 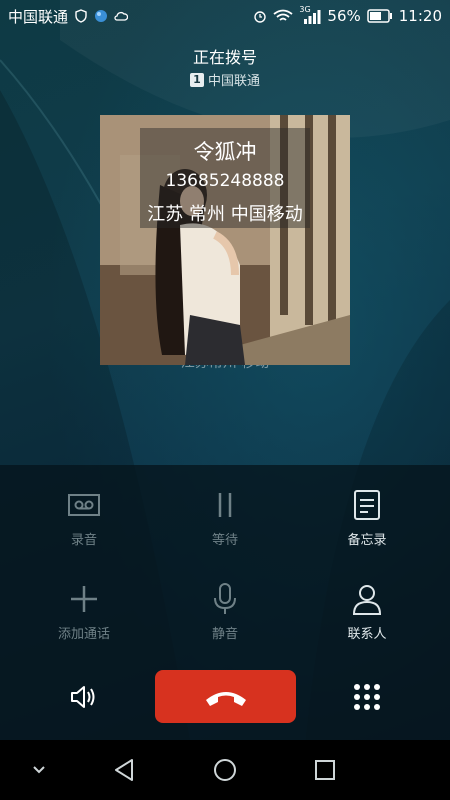 I want to click on hang-up-icon, so click(x=225, y=698).